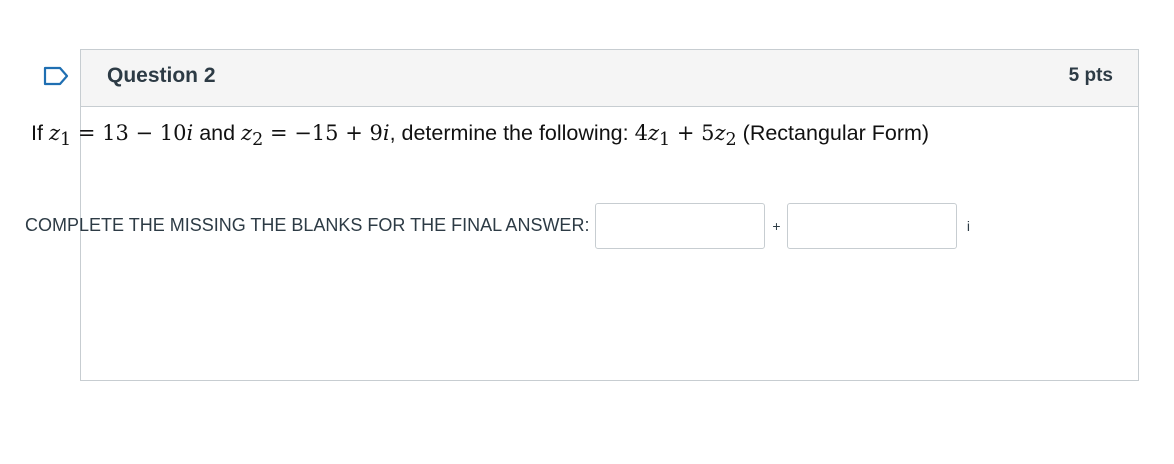 The height and width of the screenshot is (464, 1174). I want to click on question-header: Question 2 5 pts, so click(609, 78).